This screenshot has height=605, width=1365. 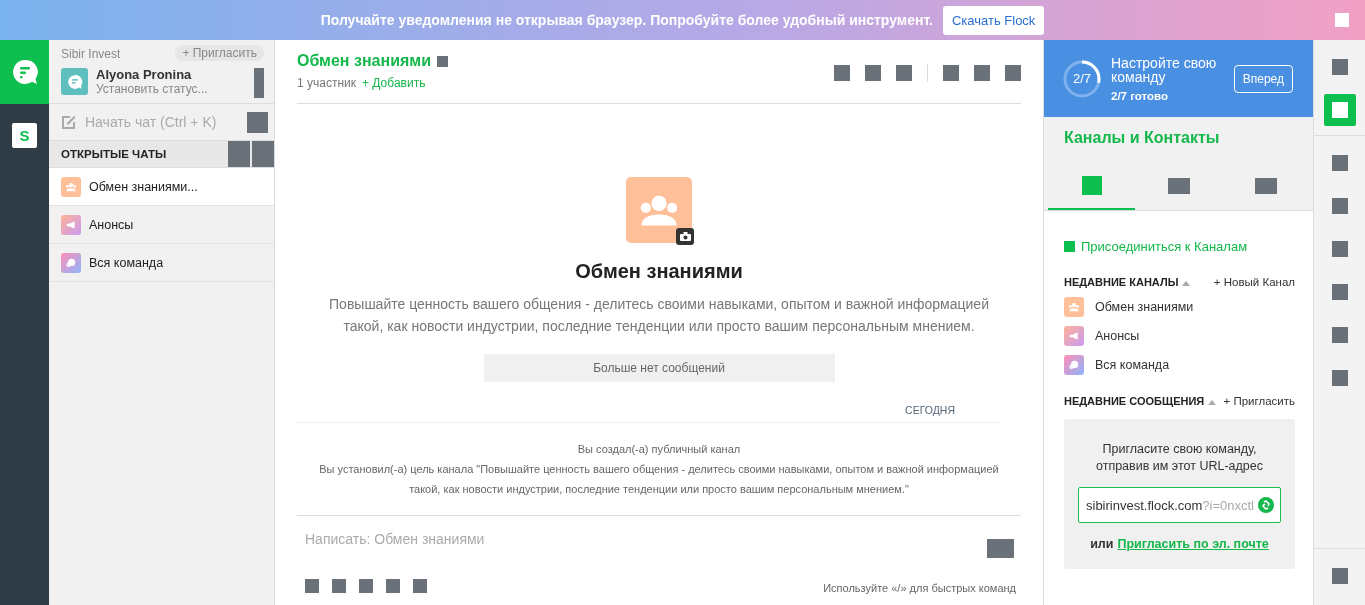 What do you see at coordinates (144, 74) in the screenshot?
I see `user-name: Alyona Pronina` at bounding box center [144, 74].